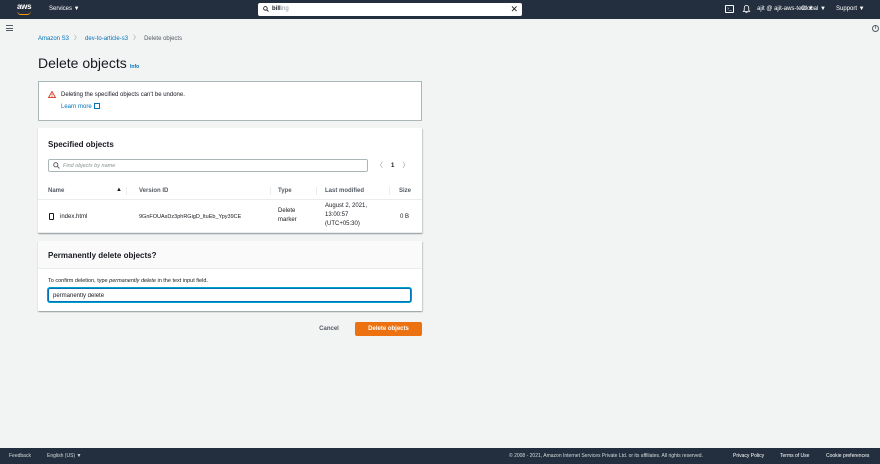 This screenshot has height=464, width=880. Describe the element at coordinates (379, 165) in the screenshot. I see `previous-page-icon: 〈` at that location.